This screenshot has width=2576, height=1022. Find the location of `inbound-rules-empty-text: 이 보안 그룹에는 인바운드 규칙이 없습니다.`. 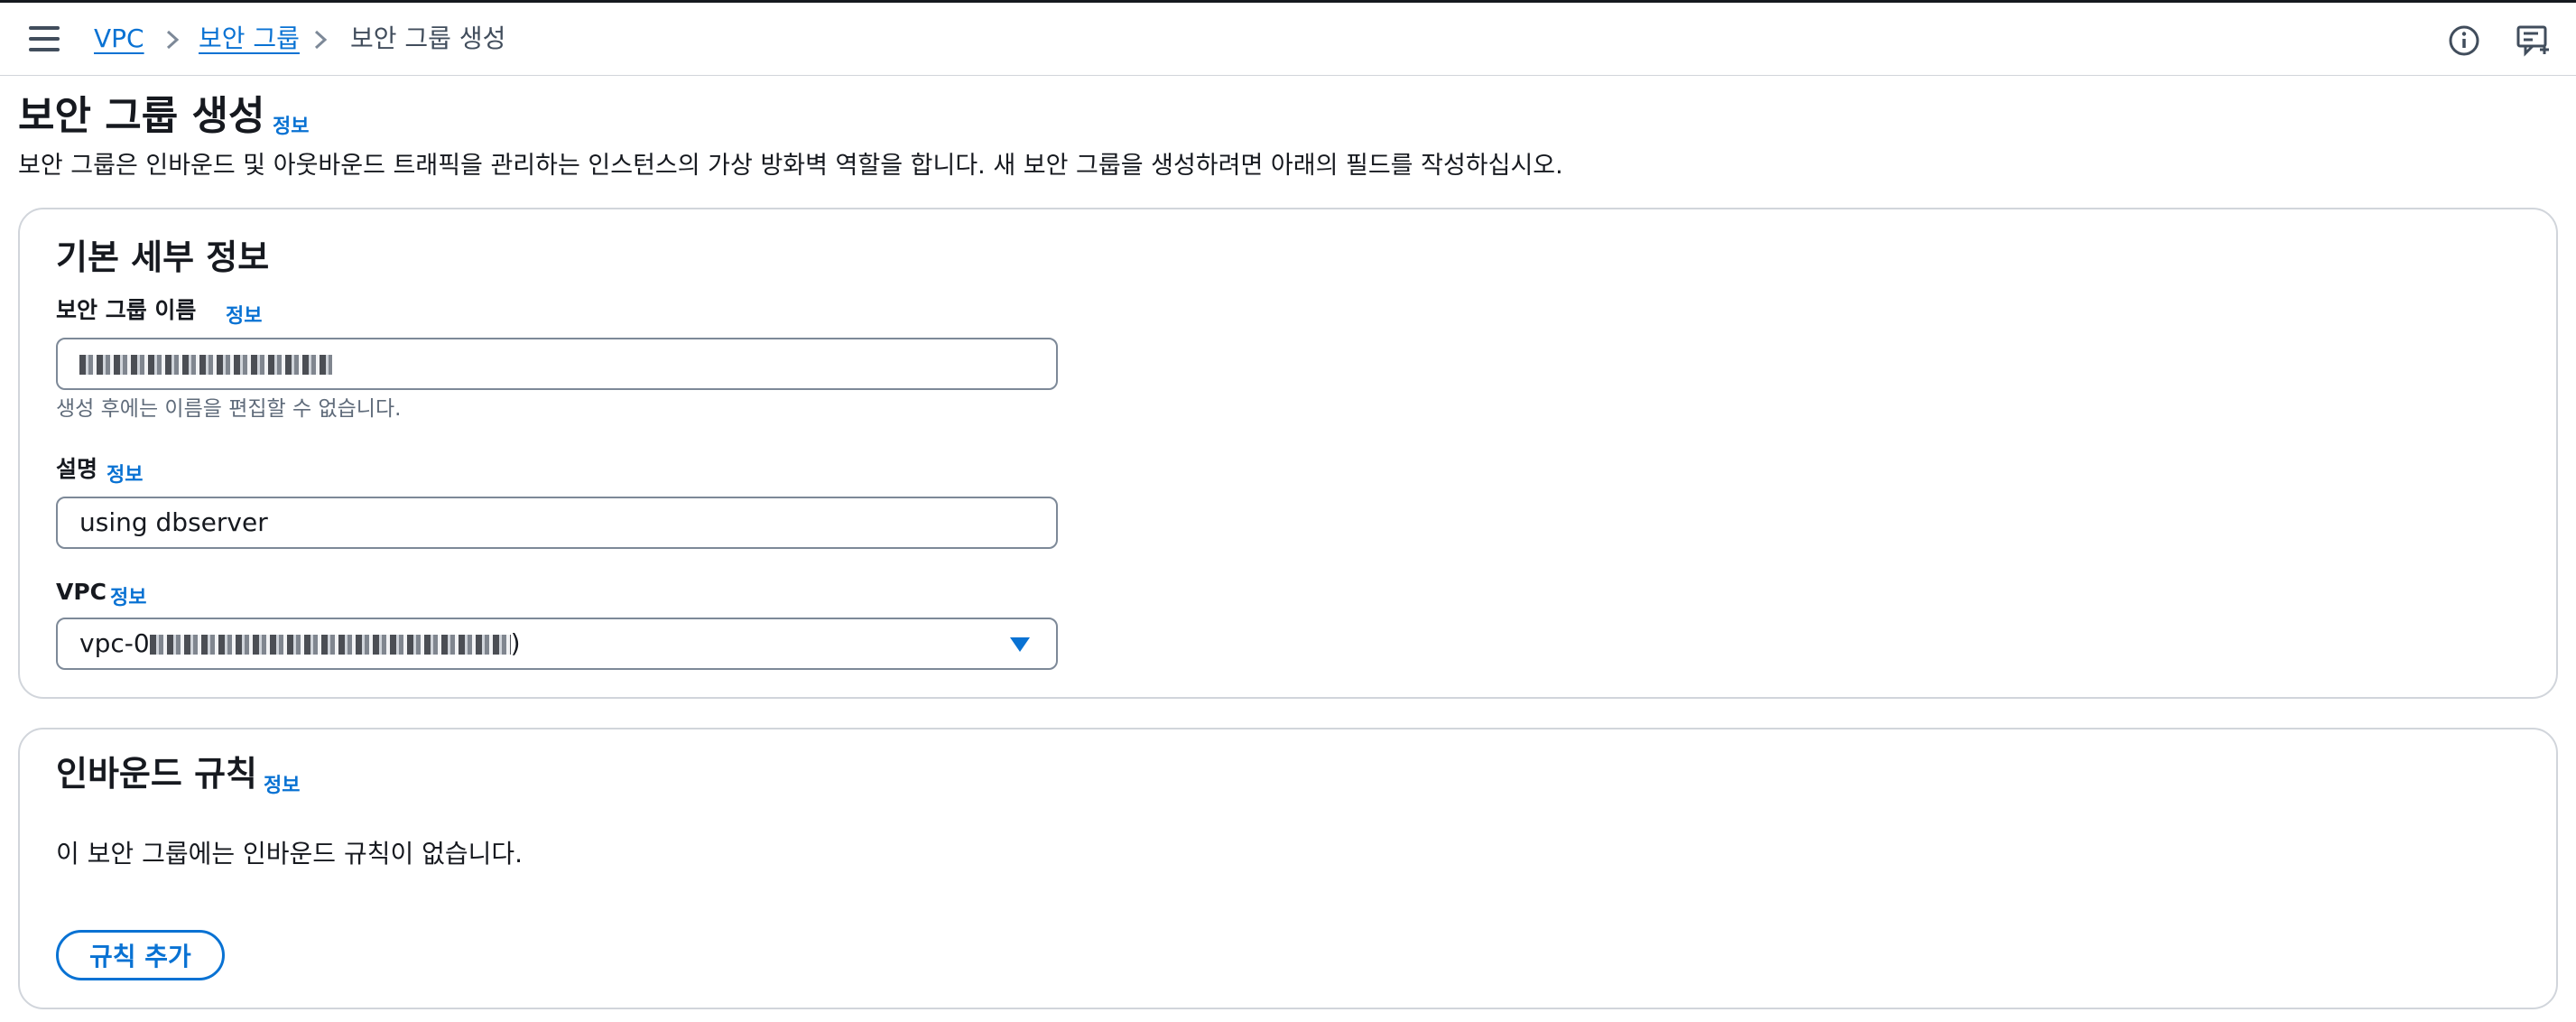

inbound-rules-empty-text: 이 보안 그룹에는 인바운드 규칙이 없습니다. is located at coordinates (290, 854).